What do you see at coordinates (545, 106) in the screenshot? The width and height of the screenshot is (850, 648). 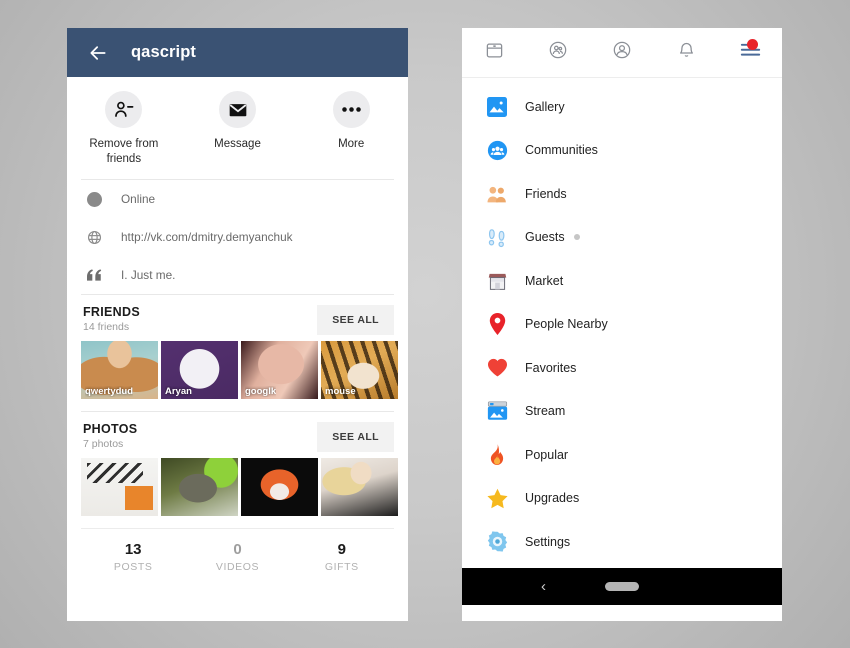 I see `menu-item-label: Gallery` at bounding box center [545, 106].